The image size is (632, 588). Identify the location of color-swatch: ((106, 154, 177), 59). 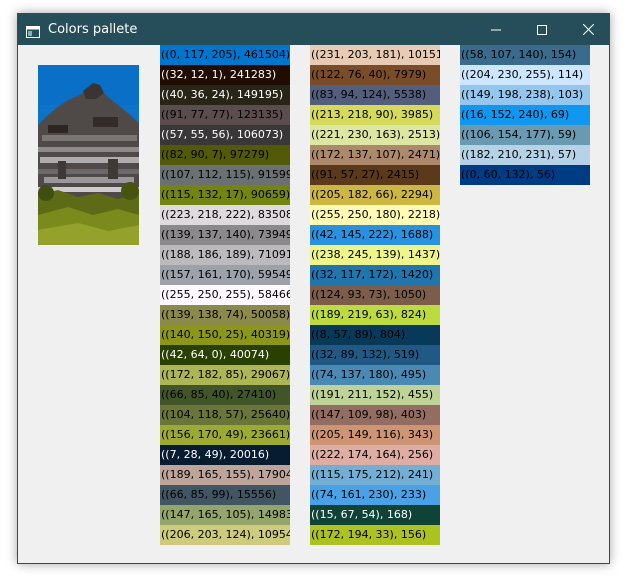
(525, 135).